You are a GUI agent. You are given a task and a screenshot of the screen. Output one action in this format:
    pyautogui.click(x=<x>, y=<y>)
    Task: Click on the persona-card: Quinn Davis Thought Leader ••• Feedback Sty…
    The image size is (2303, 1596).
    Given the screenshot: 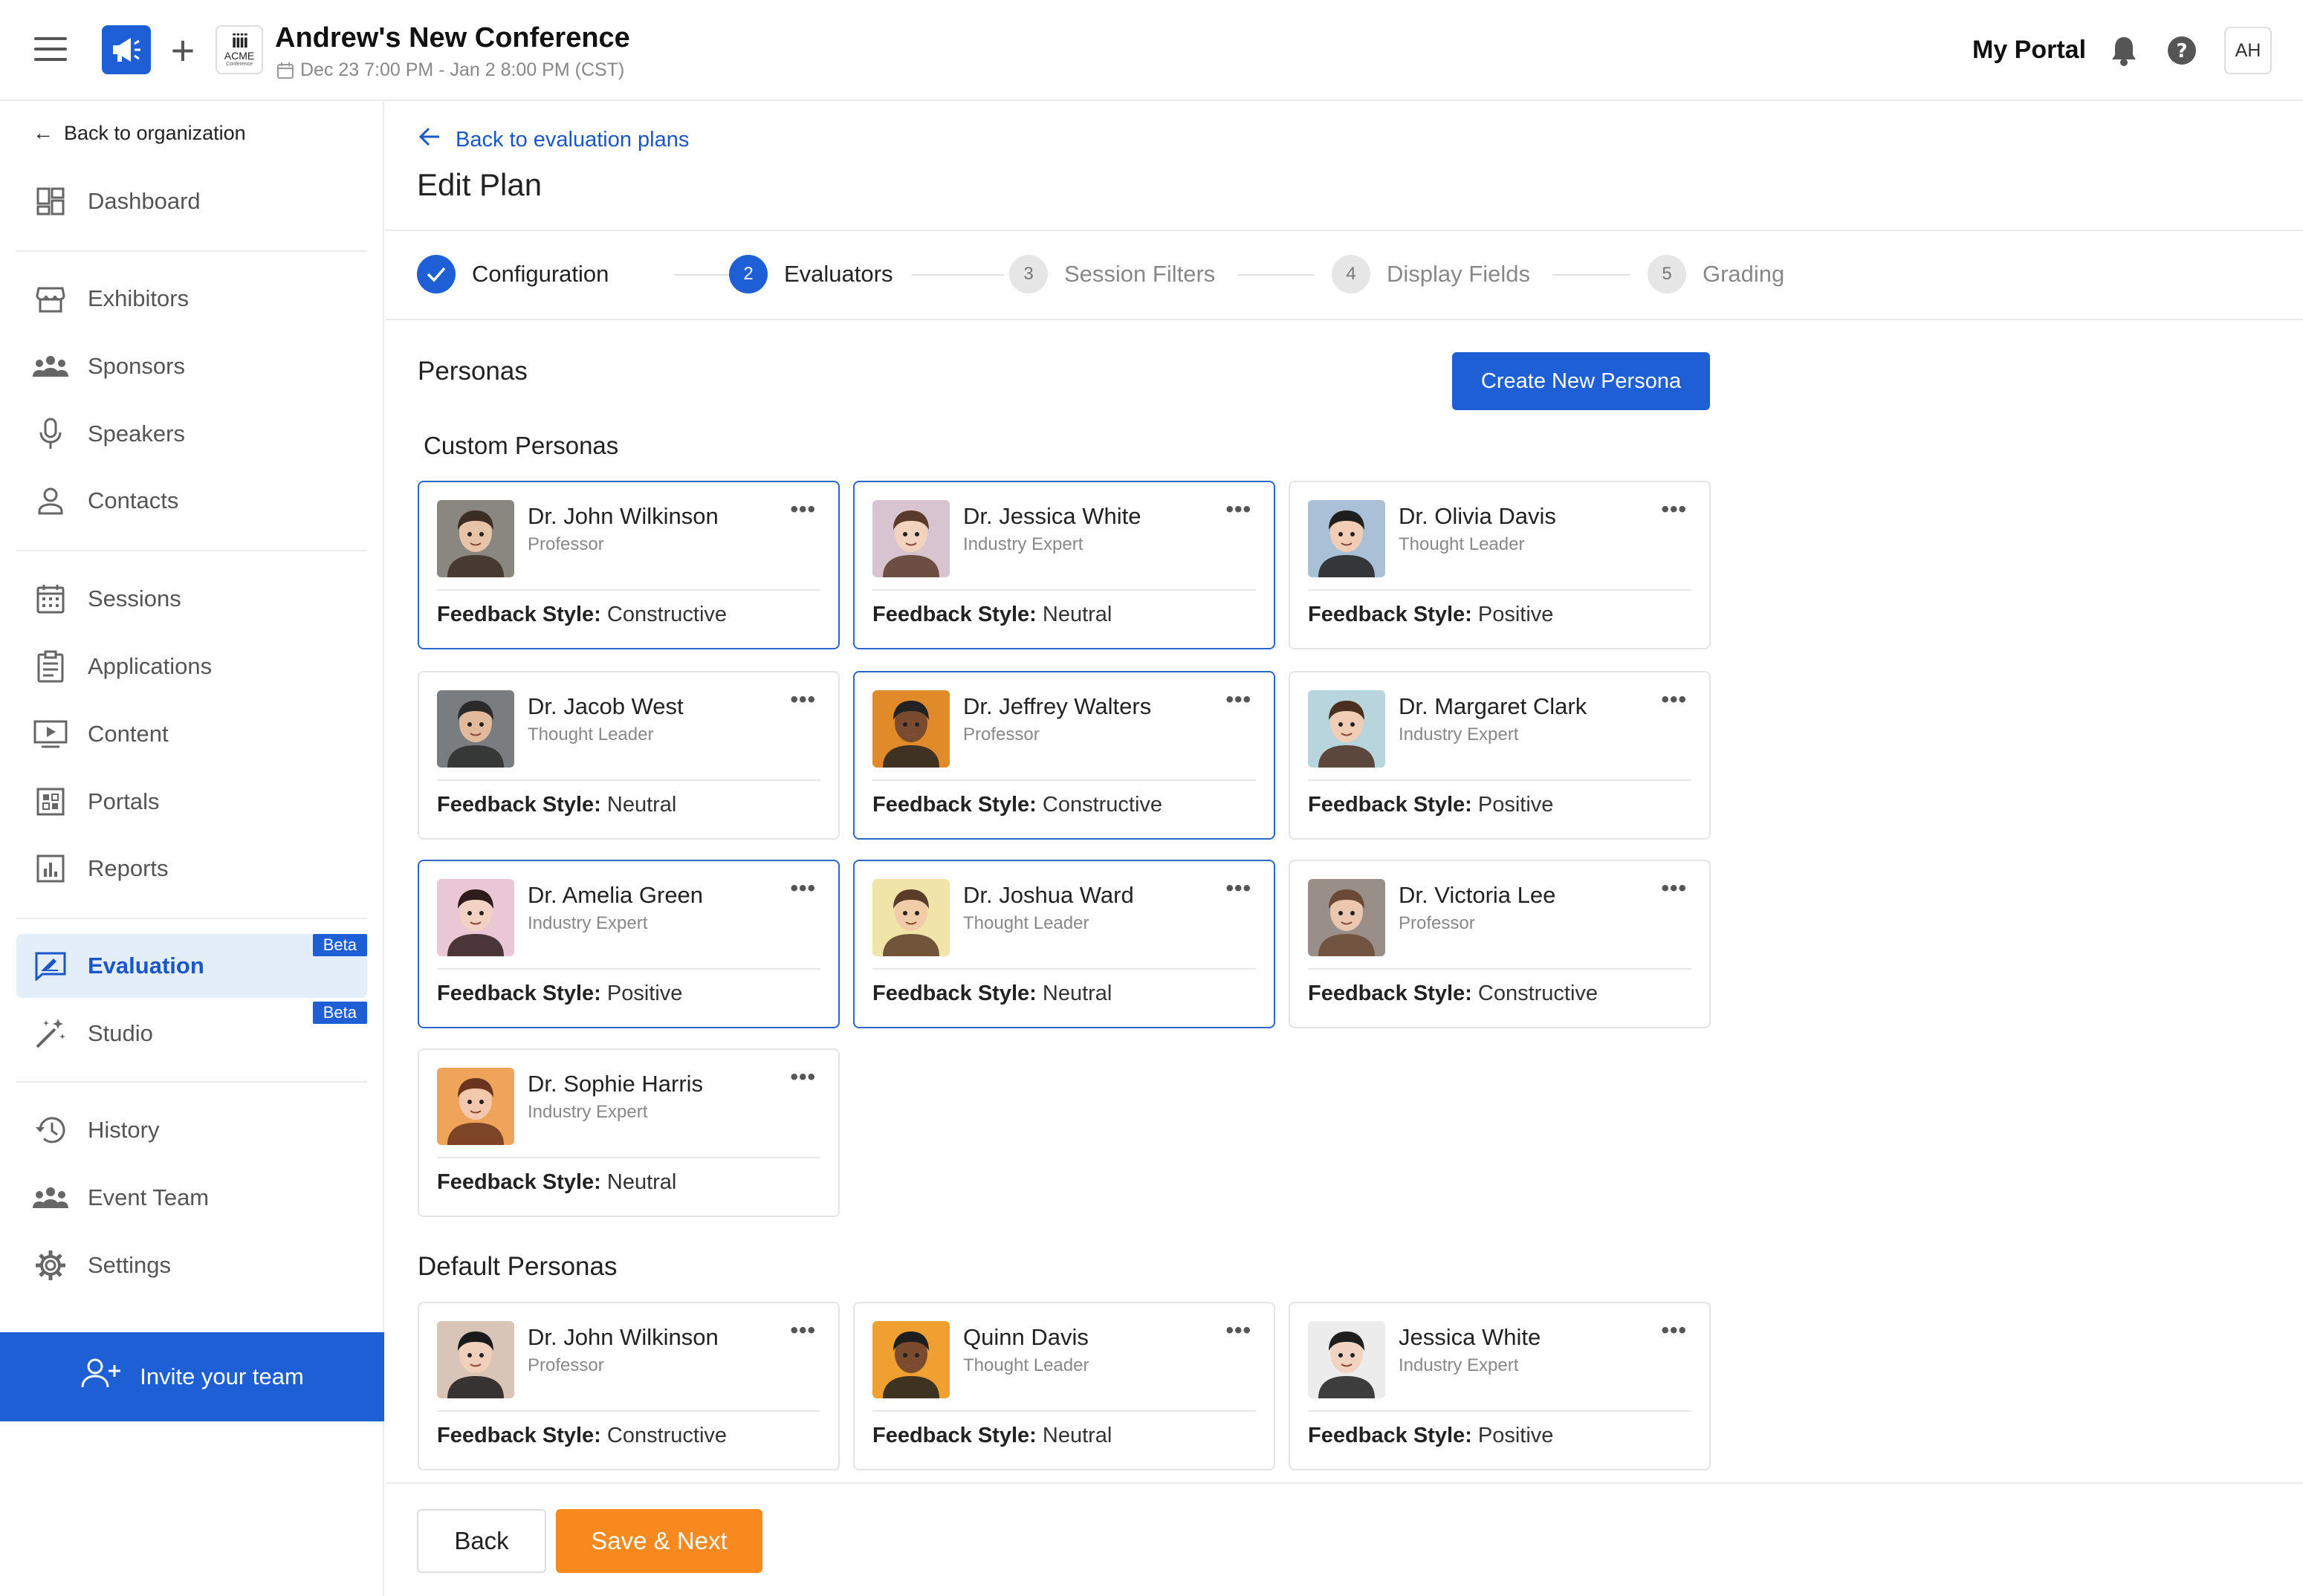 What is the action you would take?
    pyautogui.click(x=1064, y=1386)
    